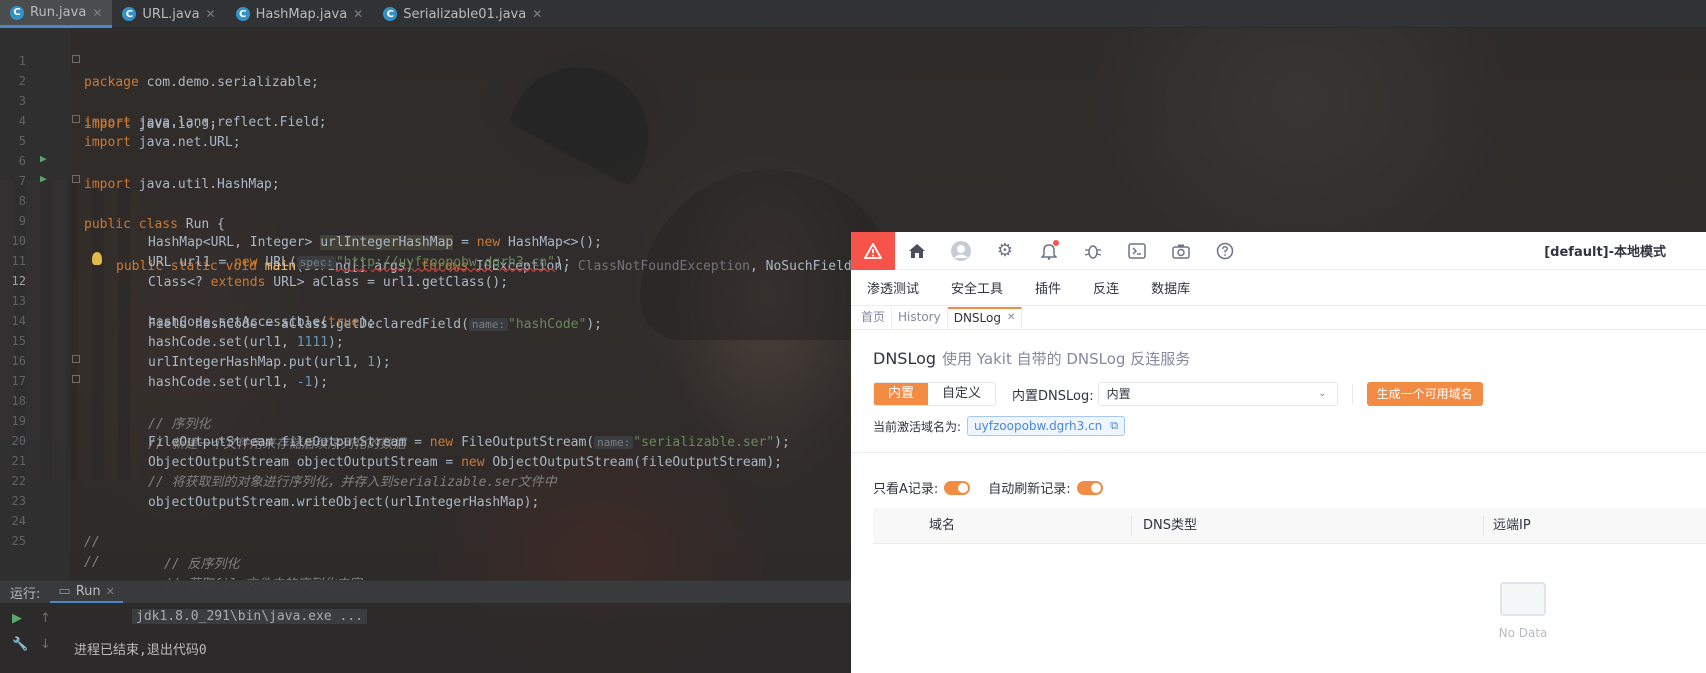 The width and height of the screenshot is (1706, 673). What do you see at coordinates (1523, 599) in the screenshot?
I see `empty-inbox-icon` at bounding box center [1523, 599].